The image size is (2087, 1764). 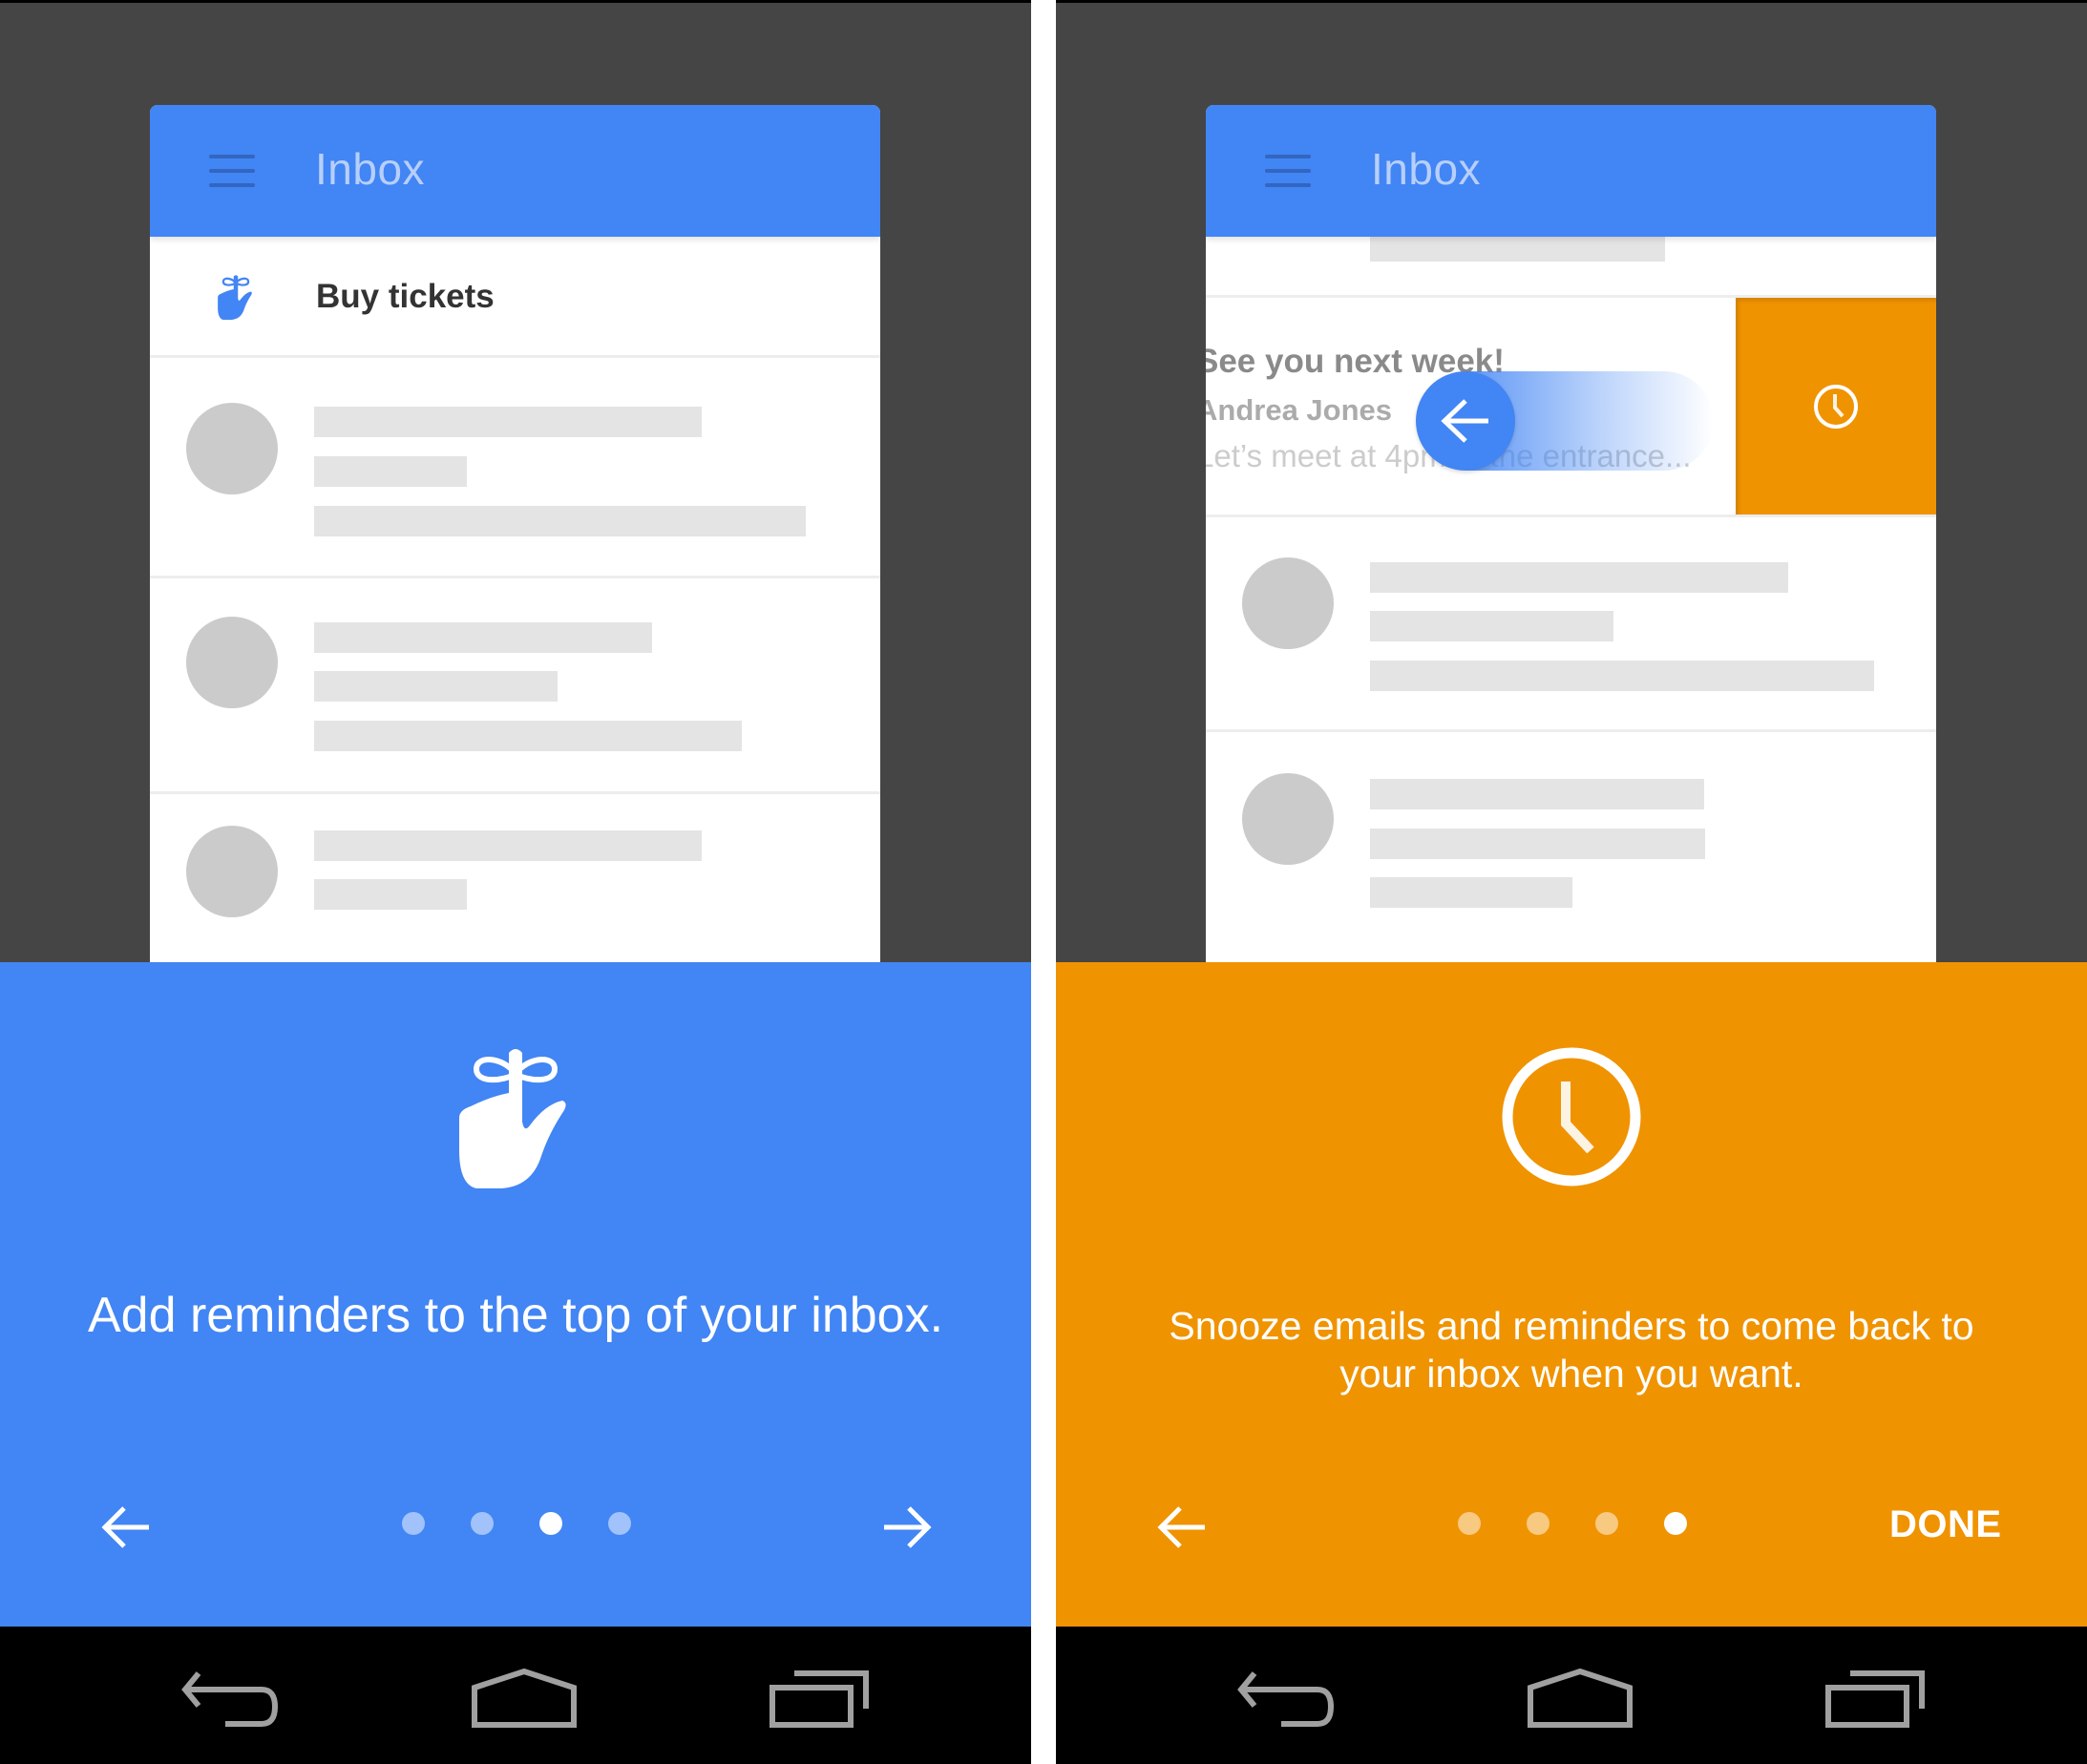 What do you see at coordinates (1571, 267) in the screenshot?
I see `email-placeholder-row-partial` at bounding box center [1571, 267].